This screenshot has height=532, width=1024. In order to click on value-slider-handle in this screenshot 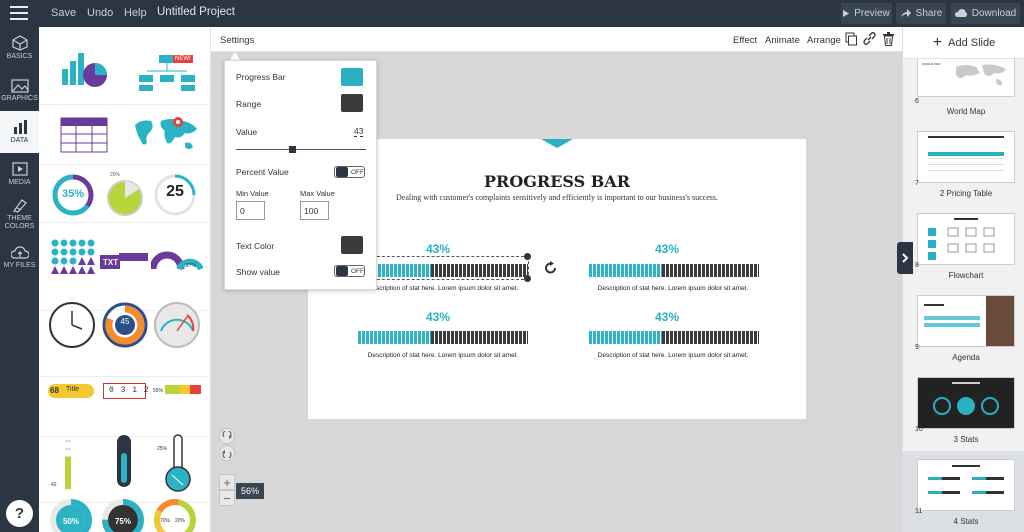, I will do `click(292, 149)`.